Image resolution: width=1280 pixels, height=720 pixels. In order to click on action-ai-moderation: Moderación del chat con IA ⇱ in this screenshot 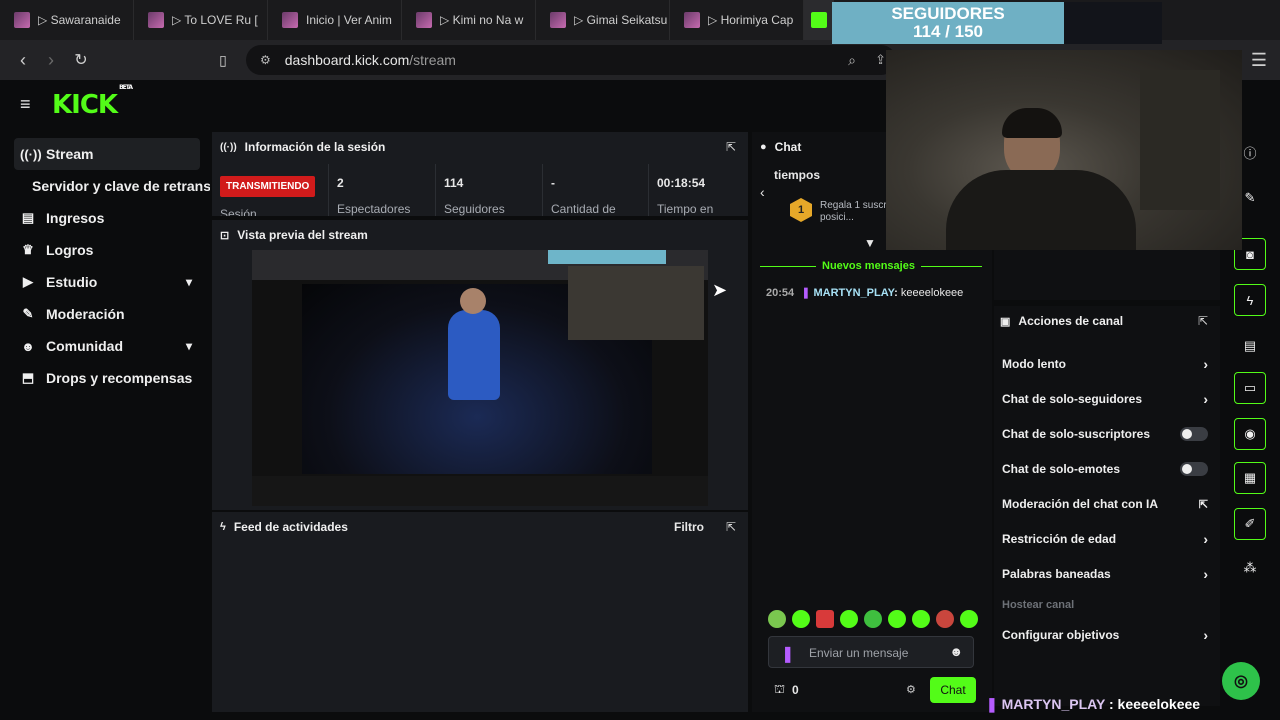, I will do `click(1108, 504)`.